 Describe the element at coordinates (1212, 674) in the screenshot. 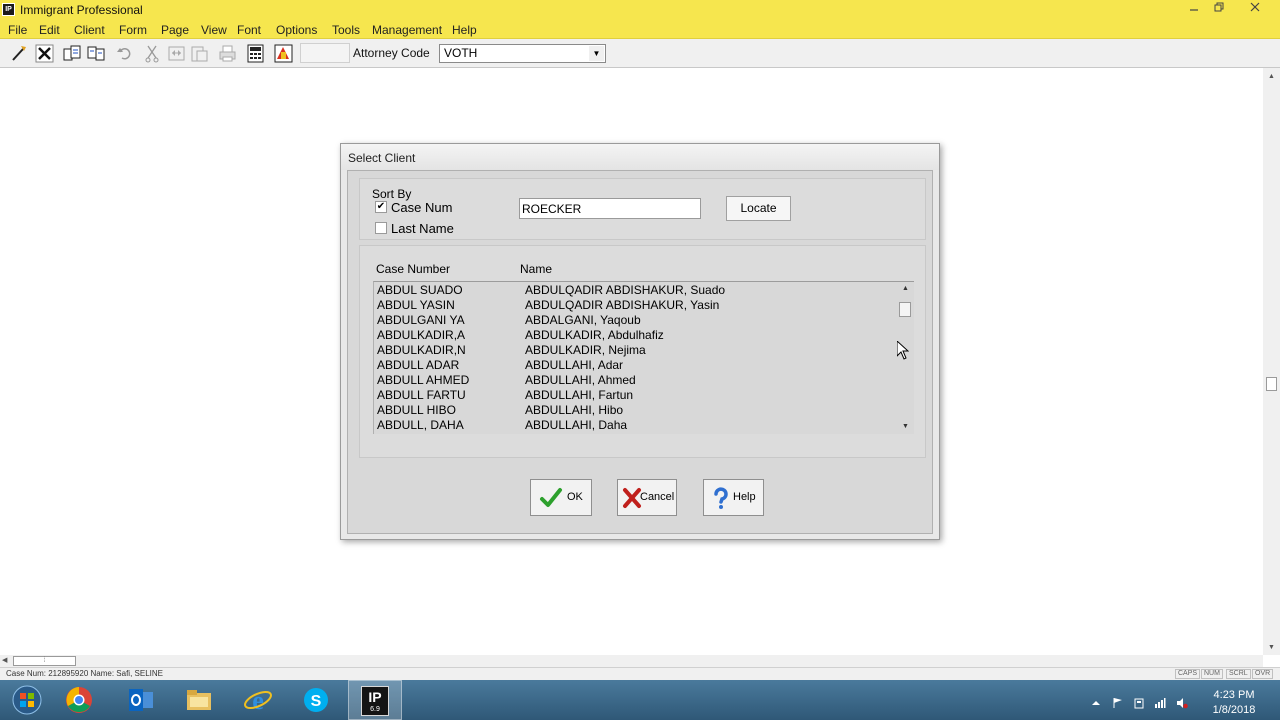

I see `status-num: NUM` at that location.